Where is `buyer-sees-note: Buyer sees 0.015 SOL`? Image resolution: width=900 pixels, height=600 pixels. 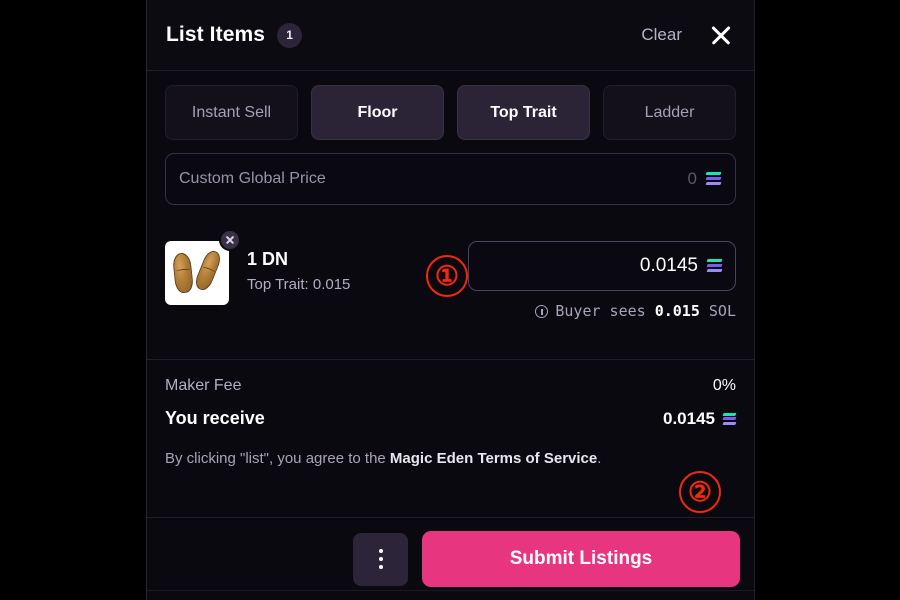 buyer-sees-note: Buyer sees 0.015 SOL is located at coordinates (602, 311).